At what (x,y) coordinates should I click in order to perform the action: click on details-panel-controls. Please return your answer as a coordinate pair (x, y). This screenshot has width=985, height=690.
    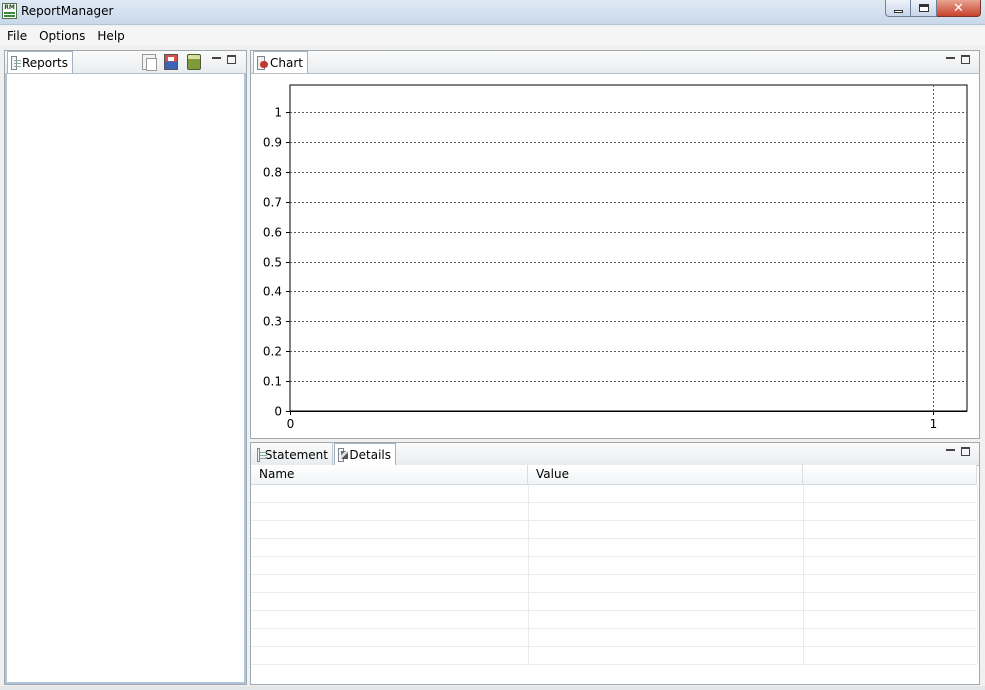
    Looking at the image, I should click on (958, 451).